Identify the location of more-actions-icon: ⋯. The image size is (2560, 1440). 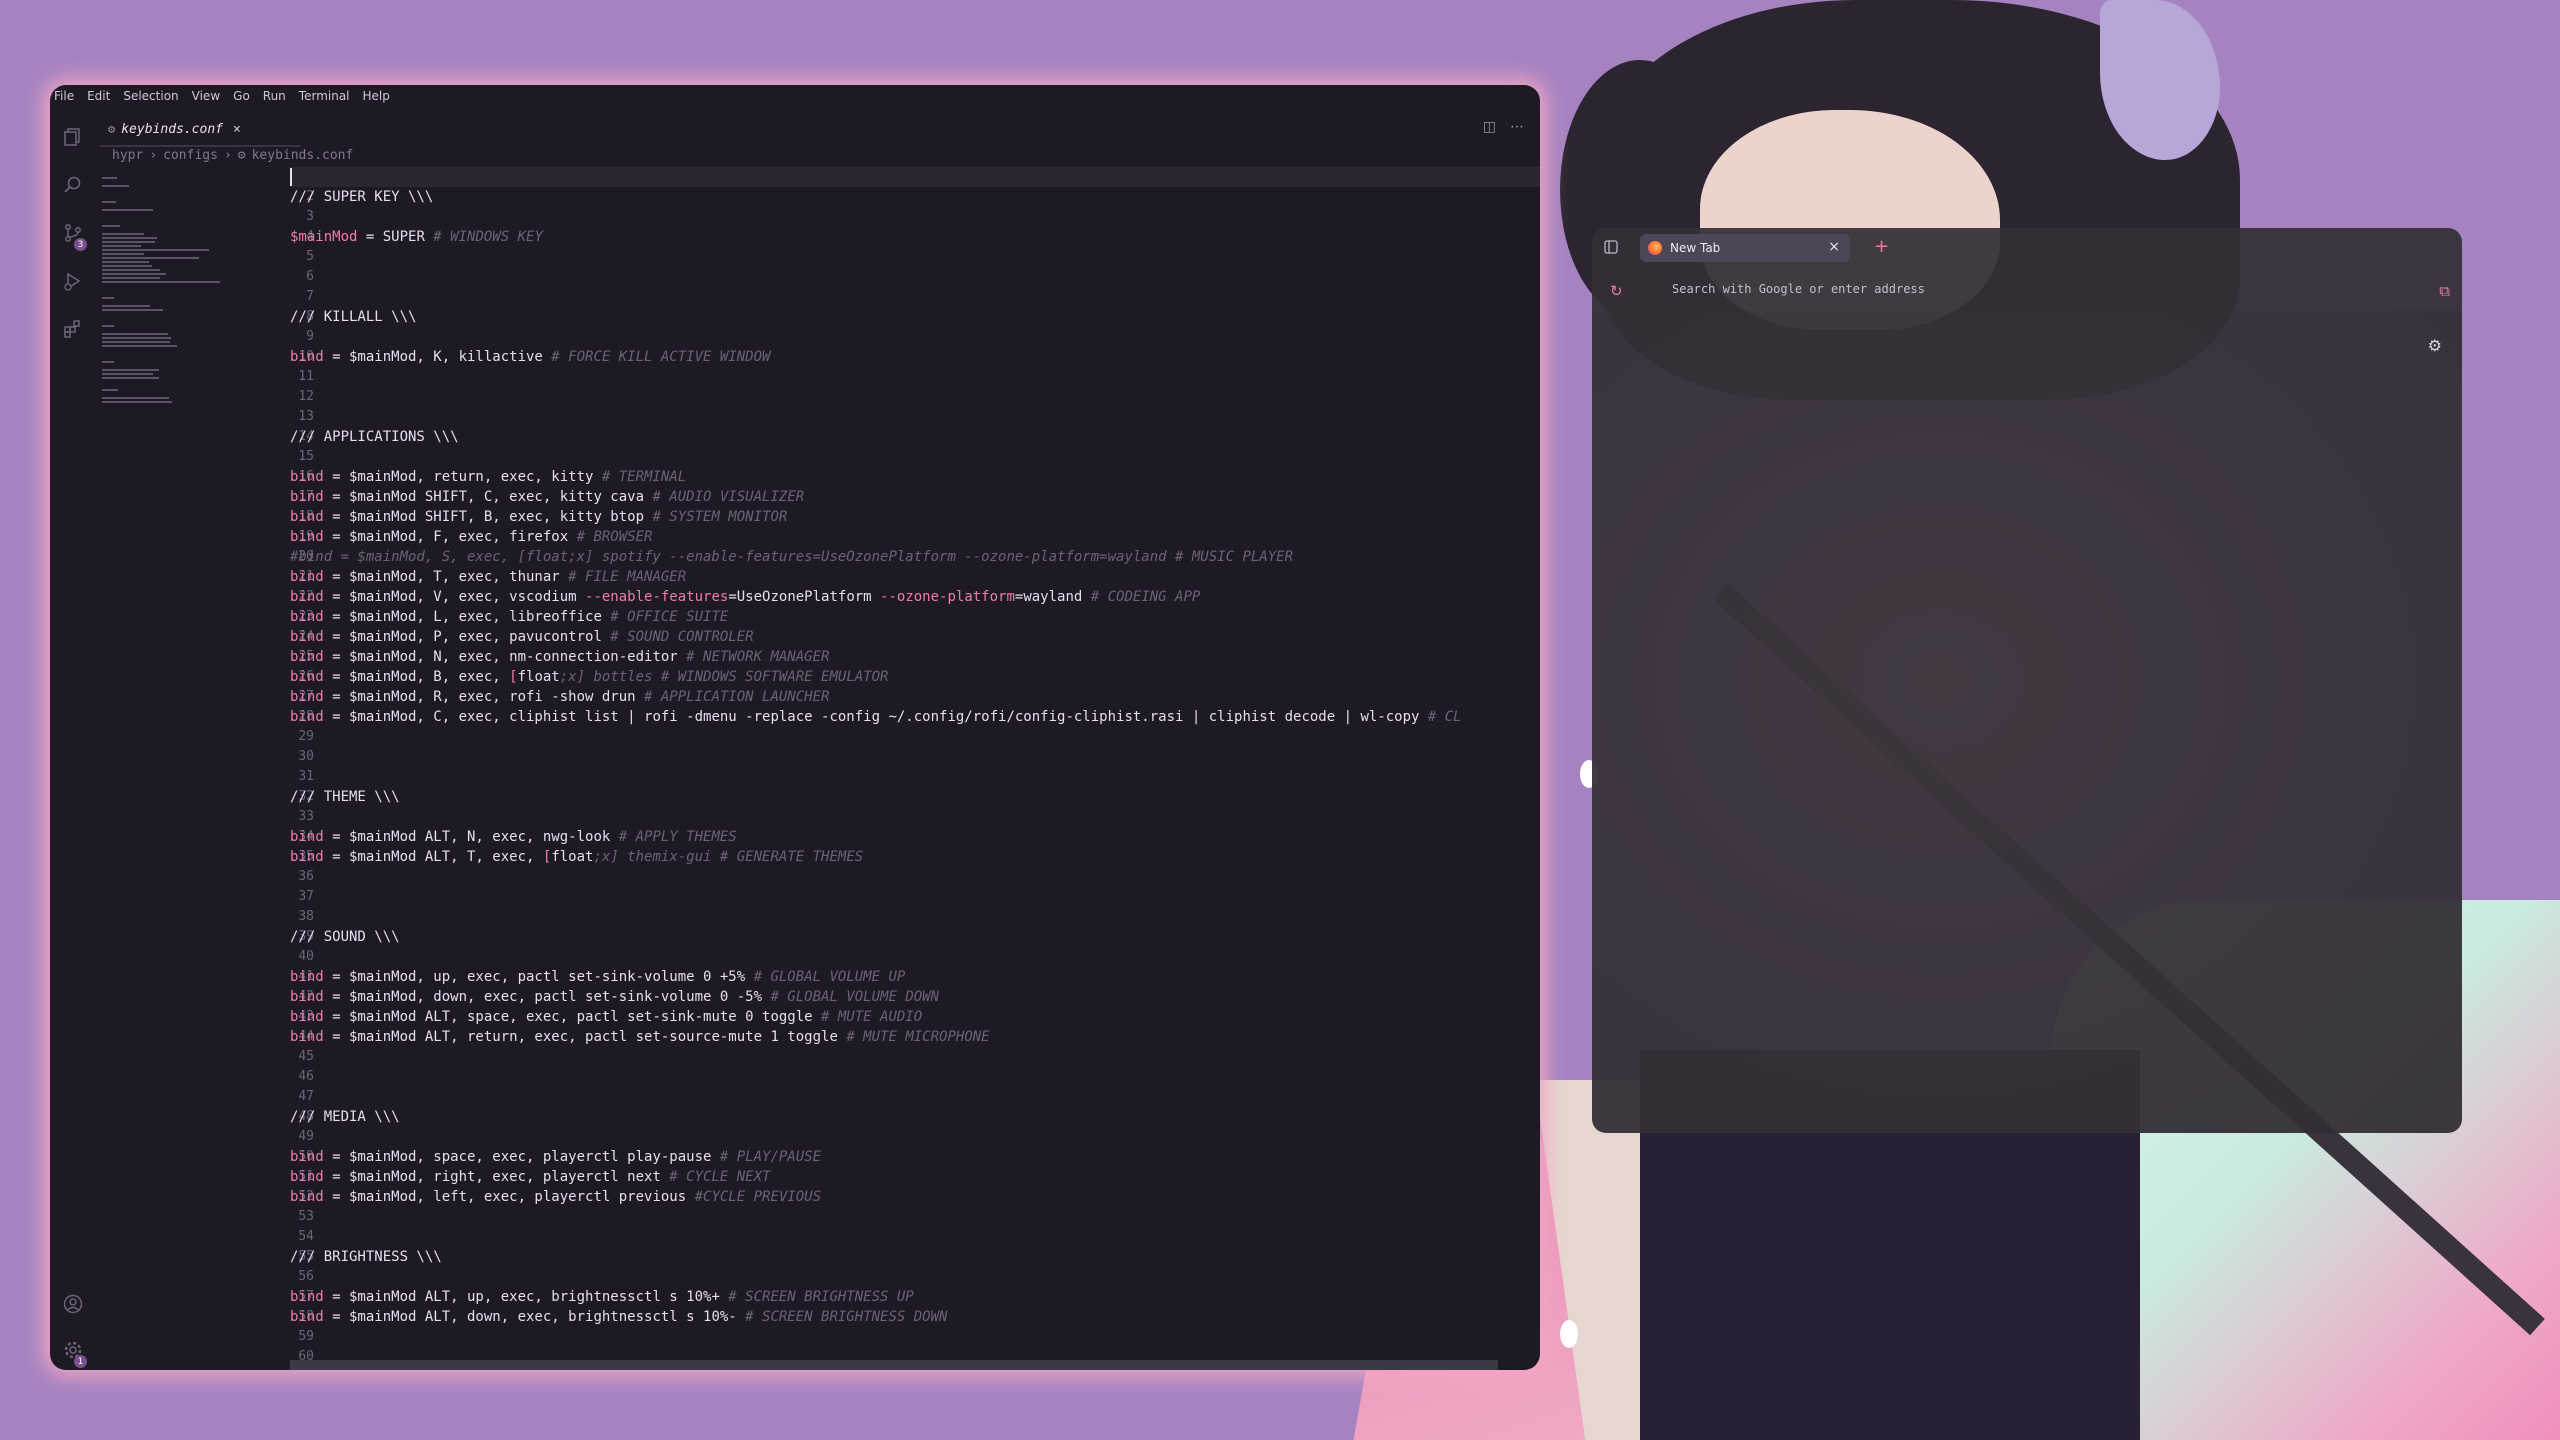
(1517, 127).